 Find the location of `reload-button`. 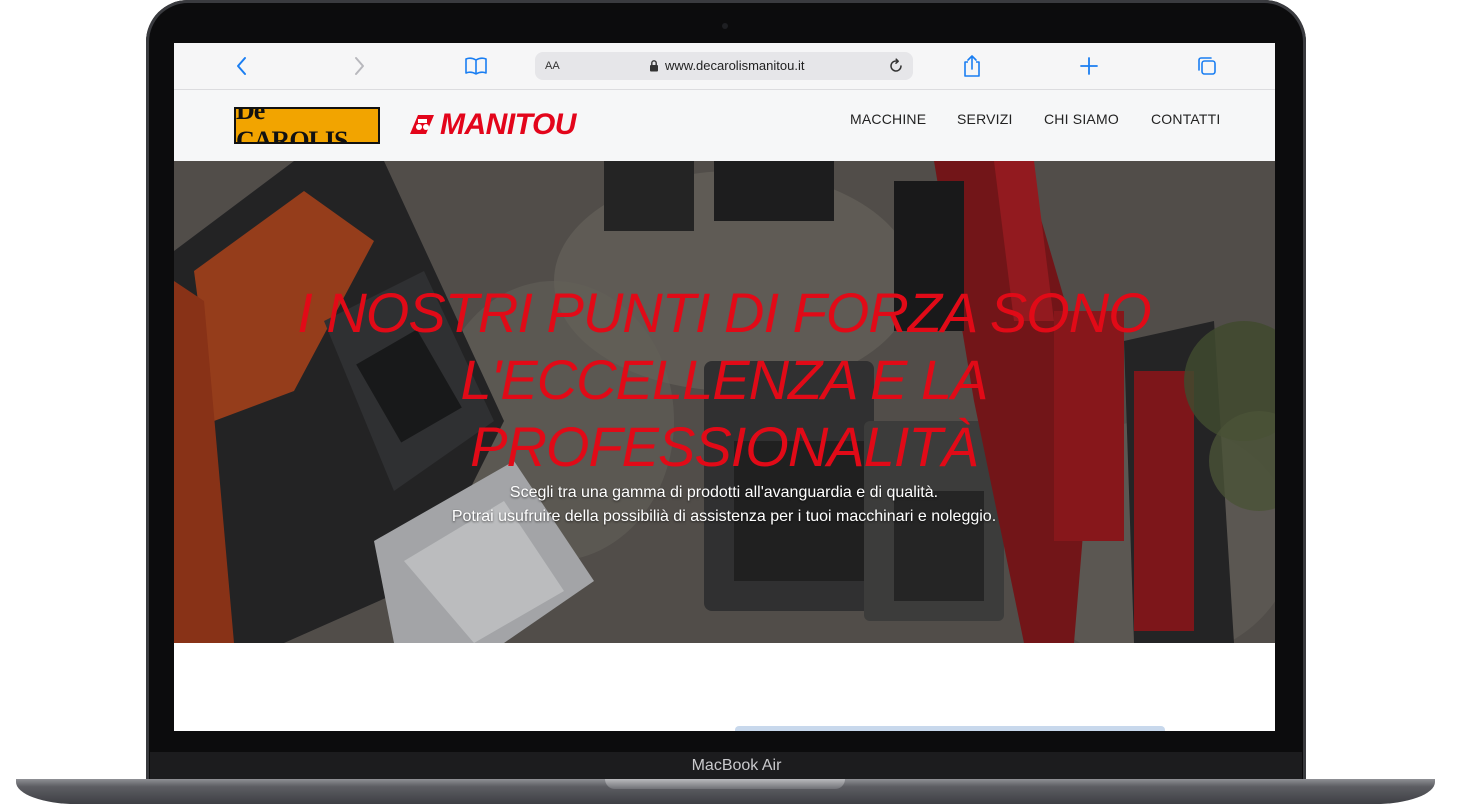

reload-button is located at coordinates (896, 66).